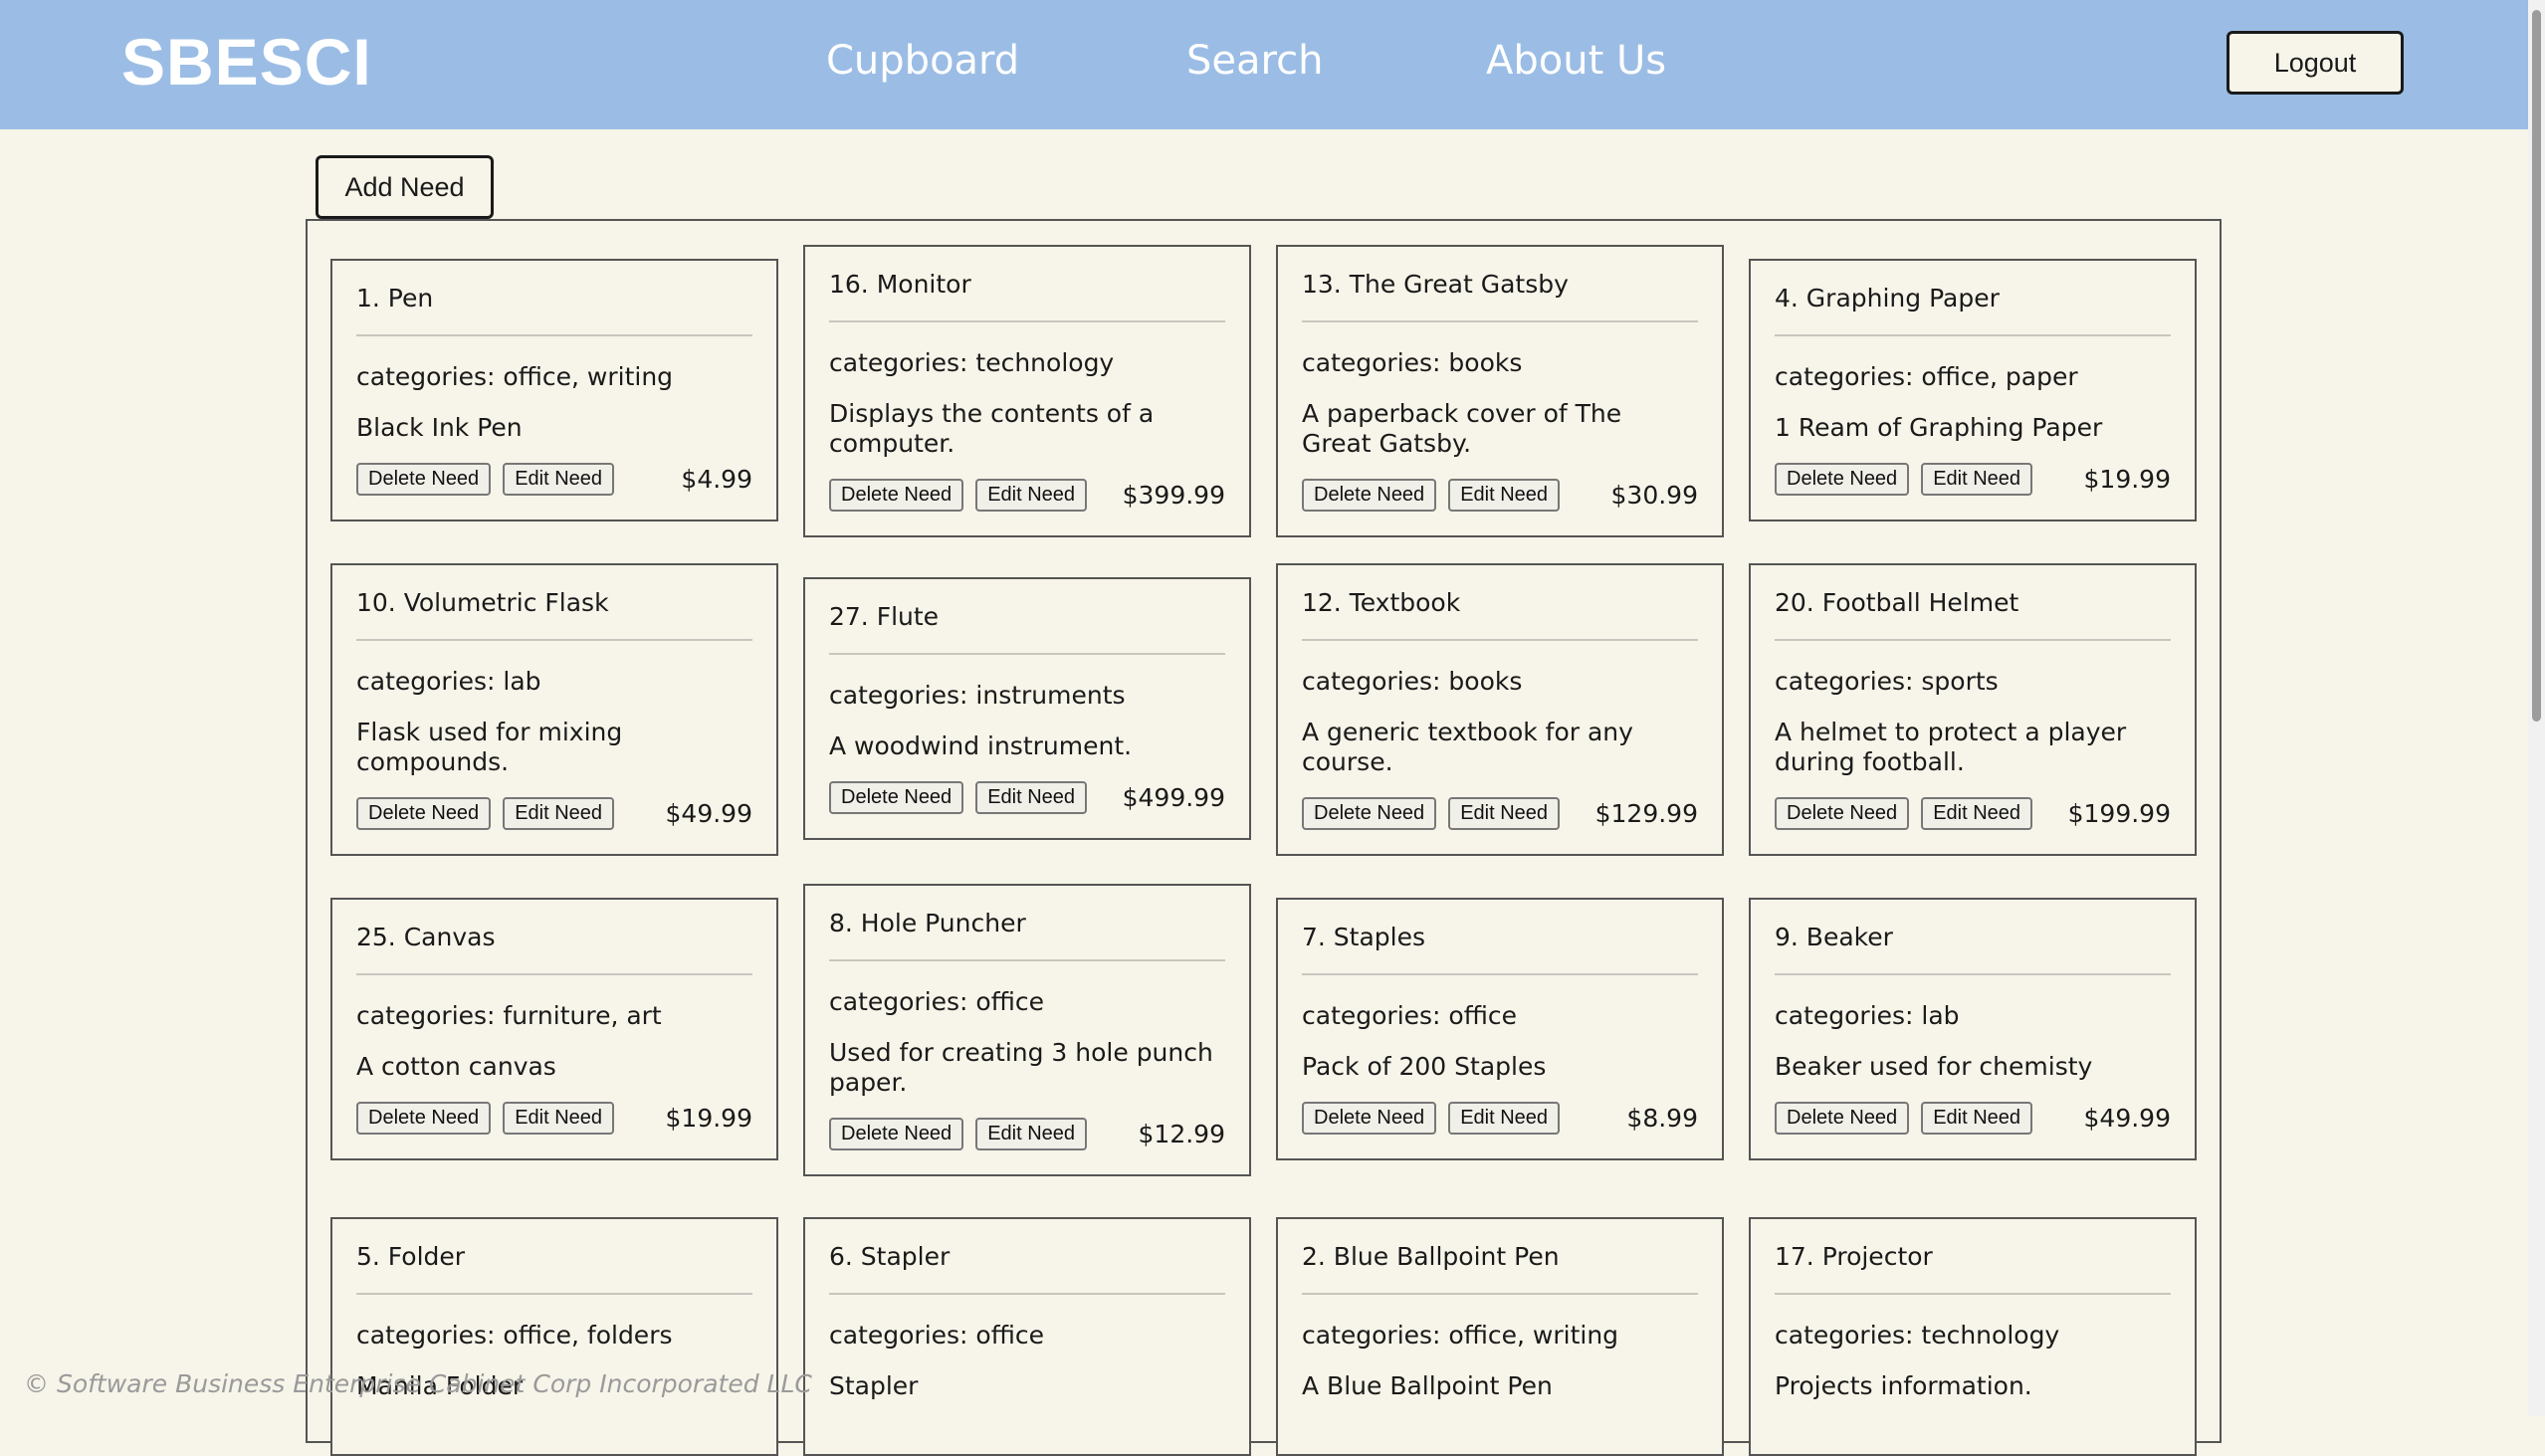  I want to click on need-description: A paperback cover of The Great Gatsby., so click(1462, 428).